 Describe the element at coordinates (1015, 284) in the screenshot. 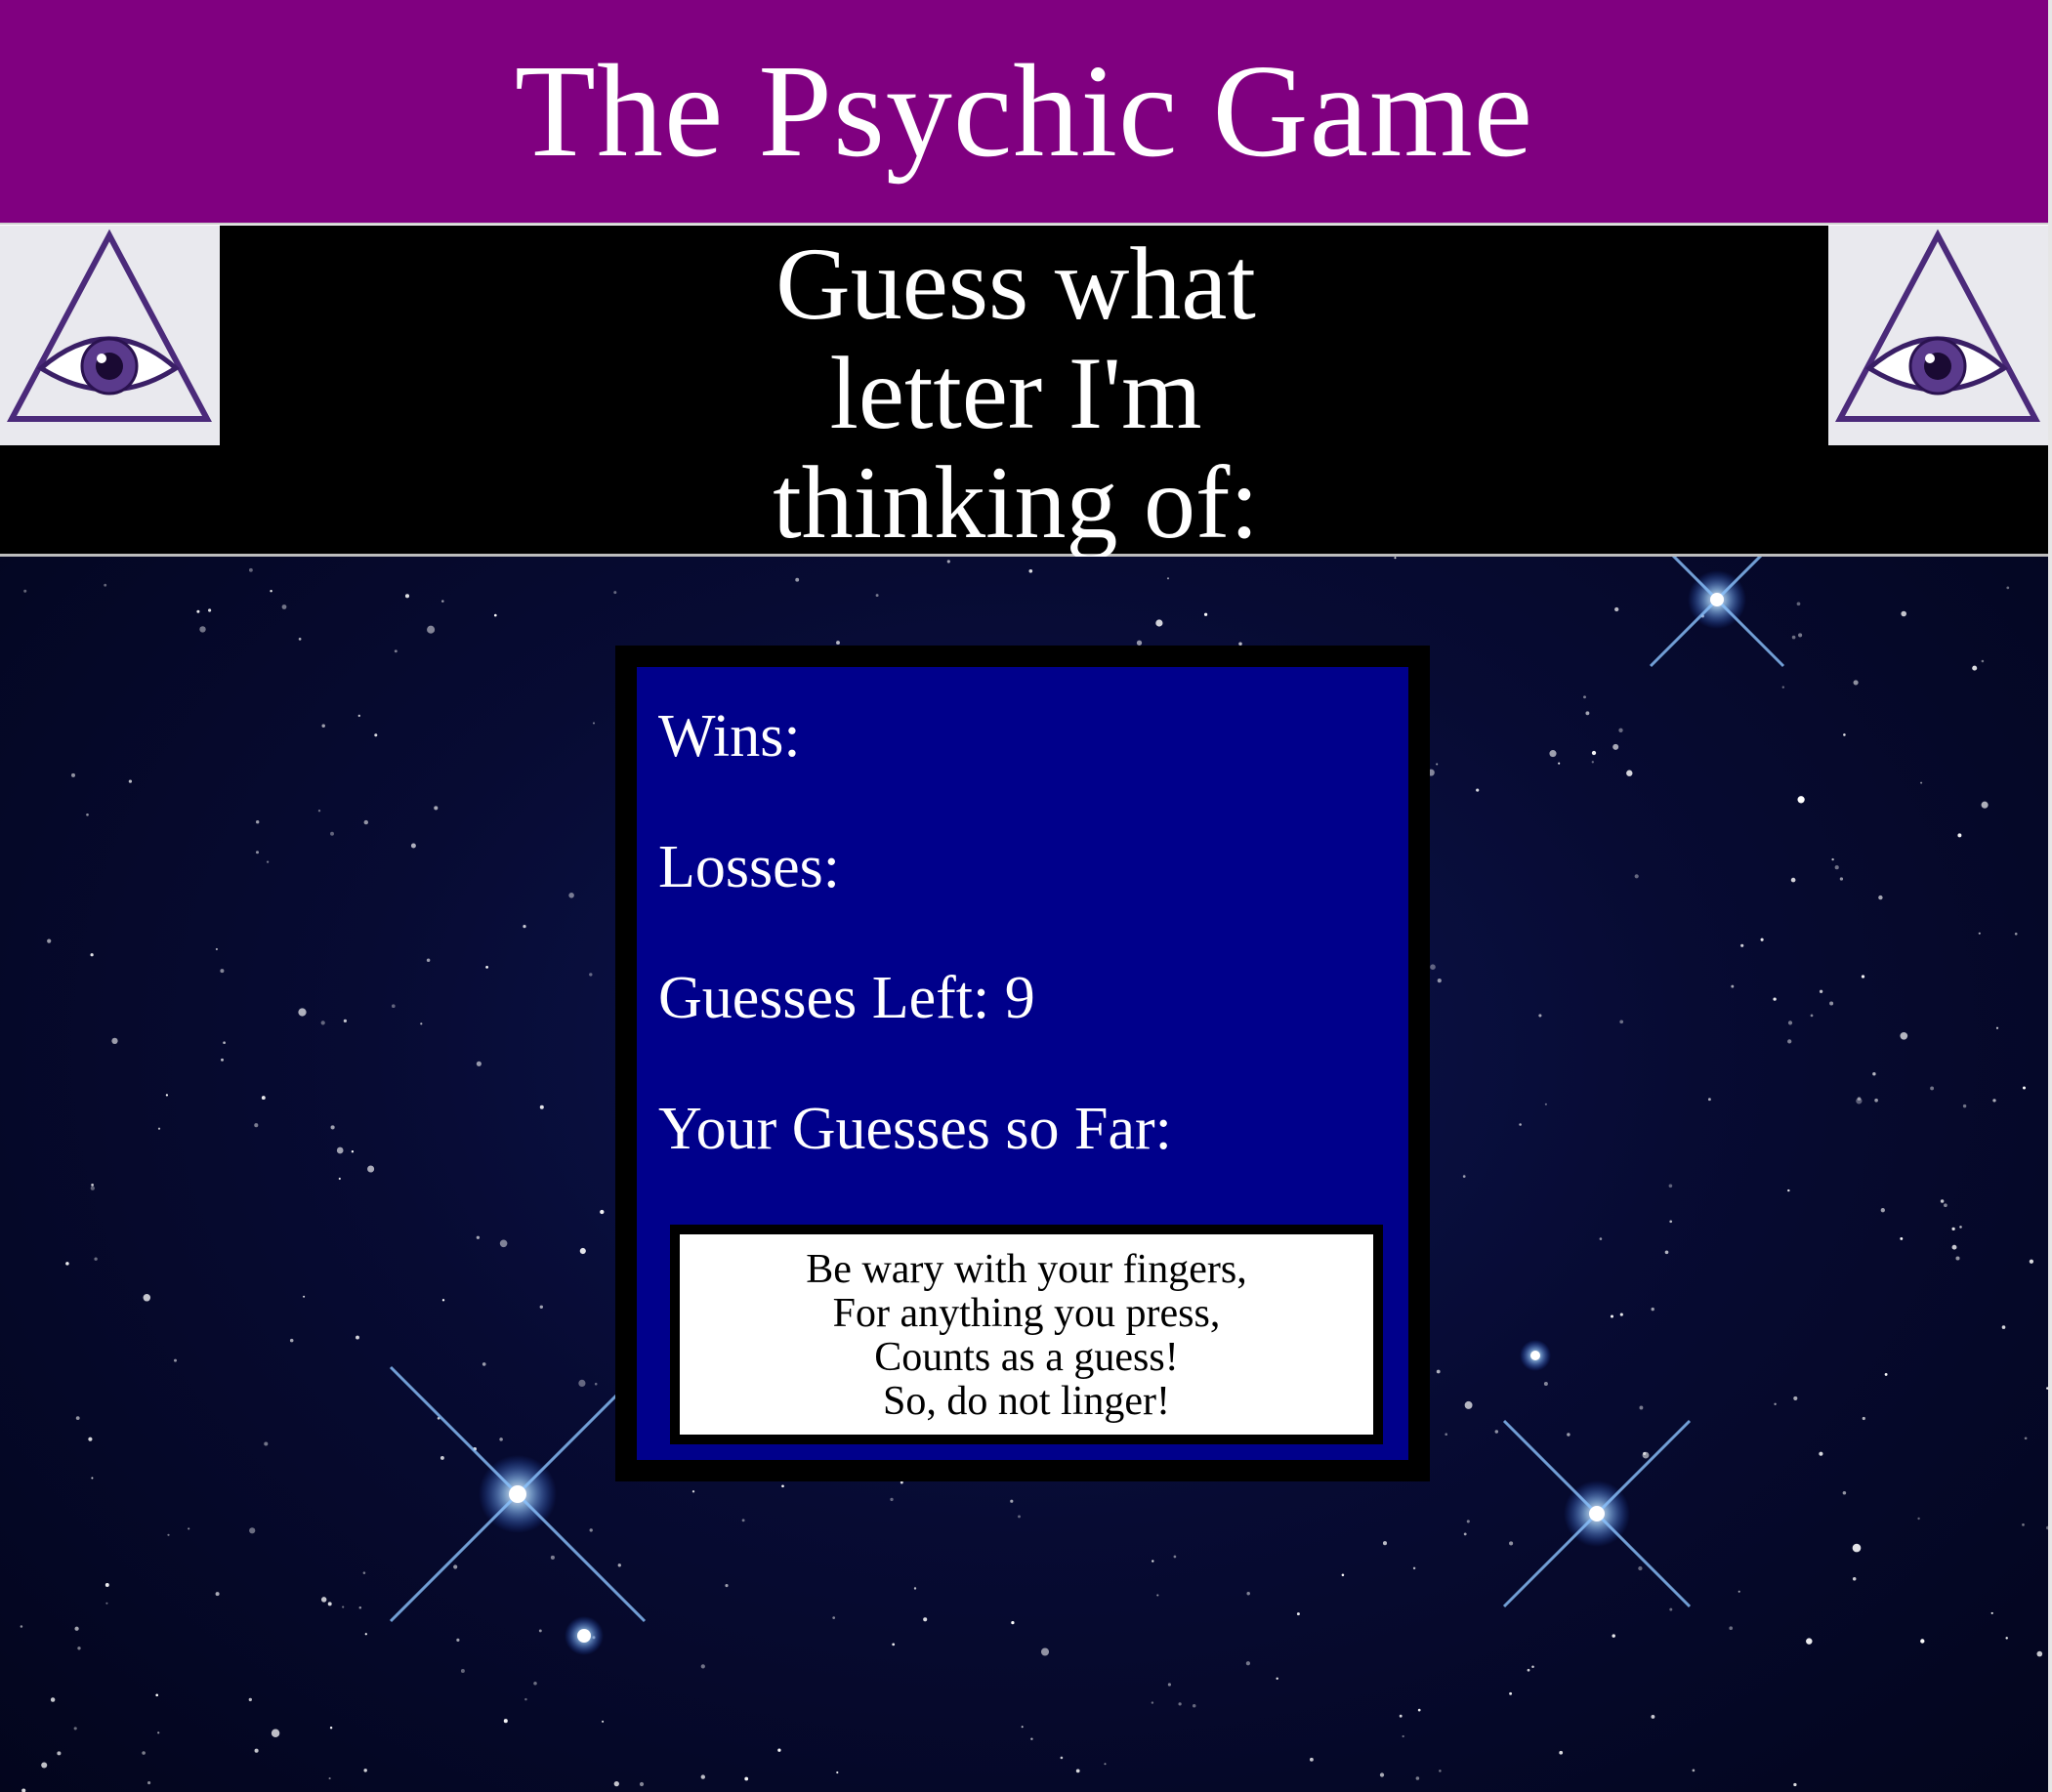

I see `subtitle-line: Guess what` at that location.